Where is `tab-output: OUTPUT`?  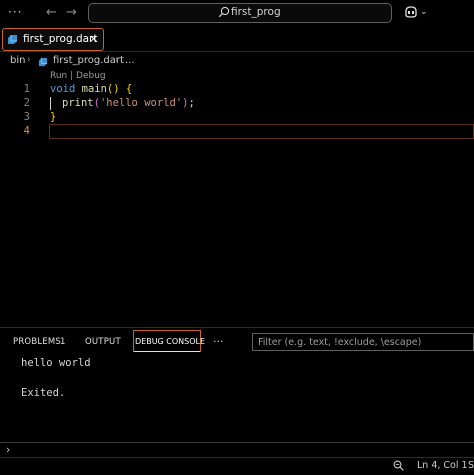 tab-output: OUTPUT is located at coordinates (103, 342).